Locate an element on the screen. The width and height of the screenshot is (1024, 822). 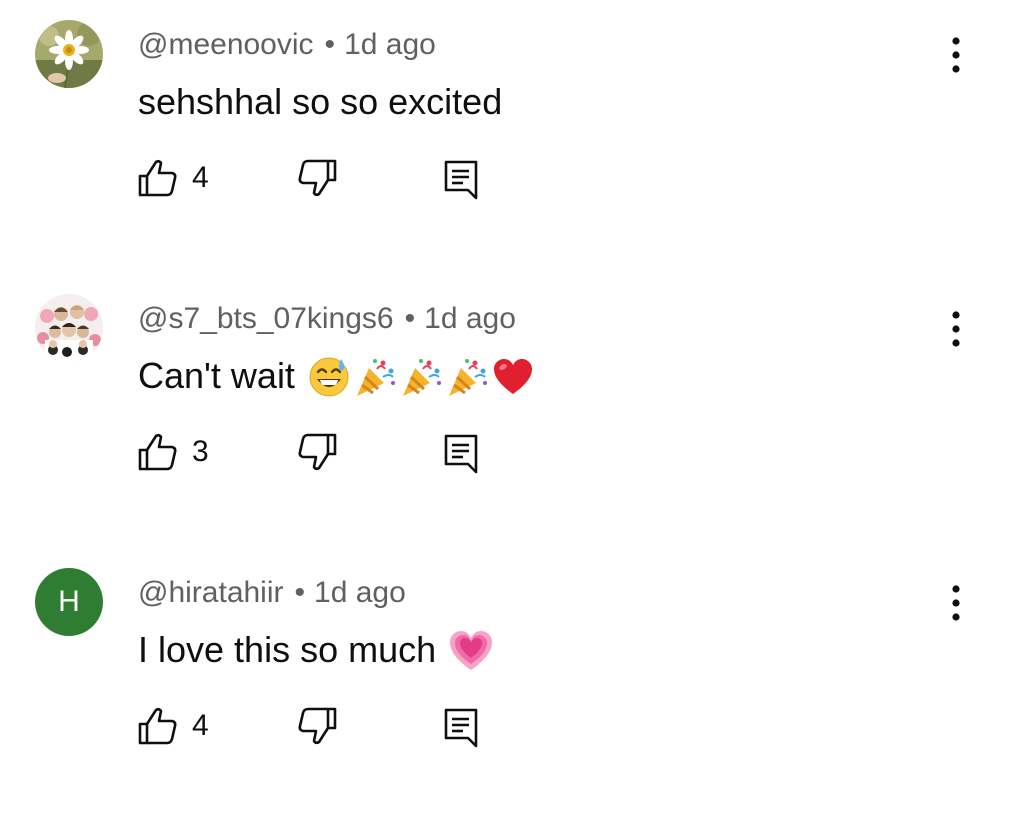
comment-username: @hiratahiir is located at coordinates (211, 592).